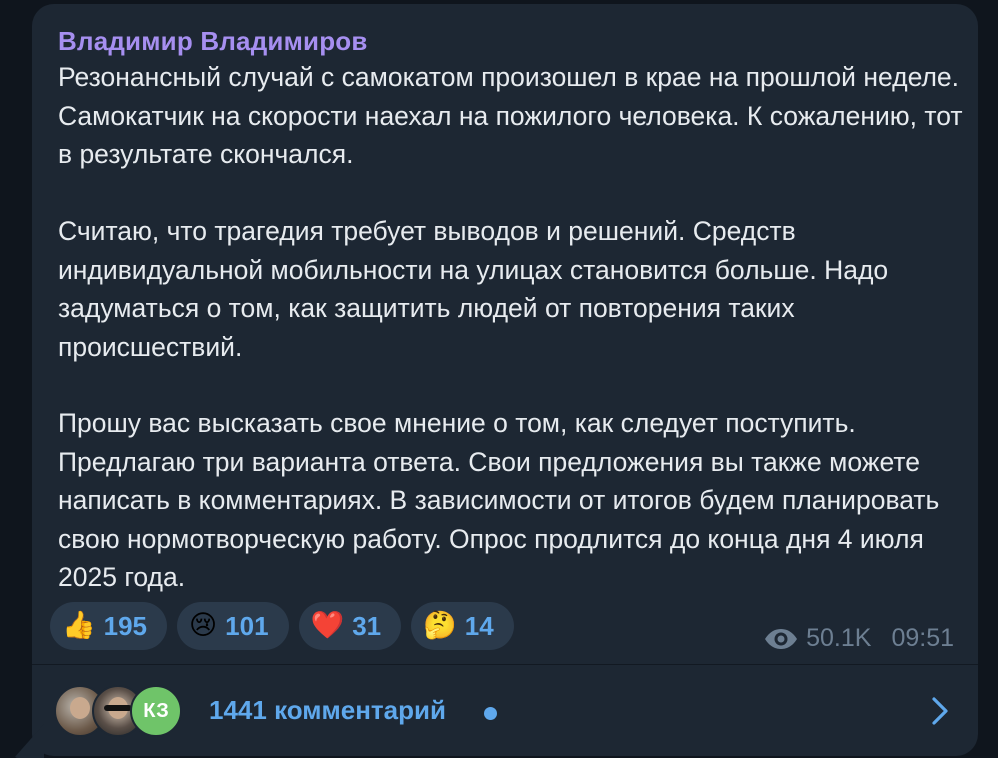  I want to click on message-time: 09:51, so click(922, 638).